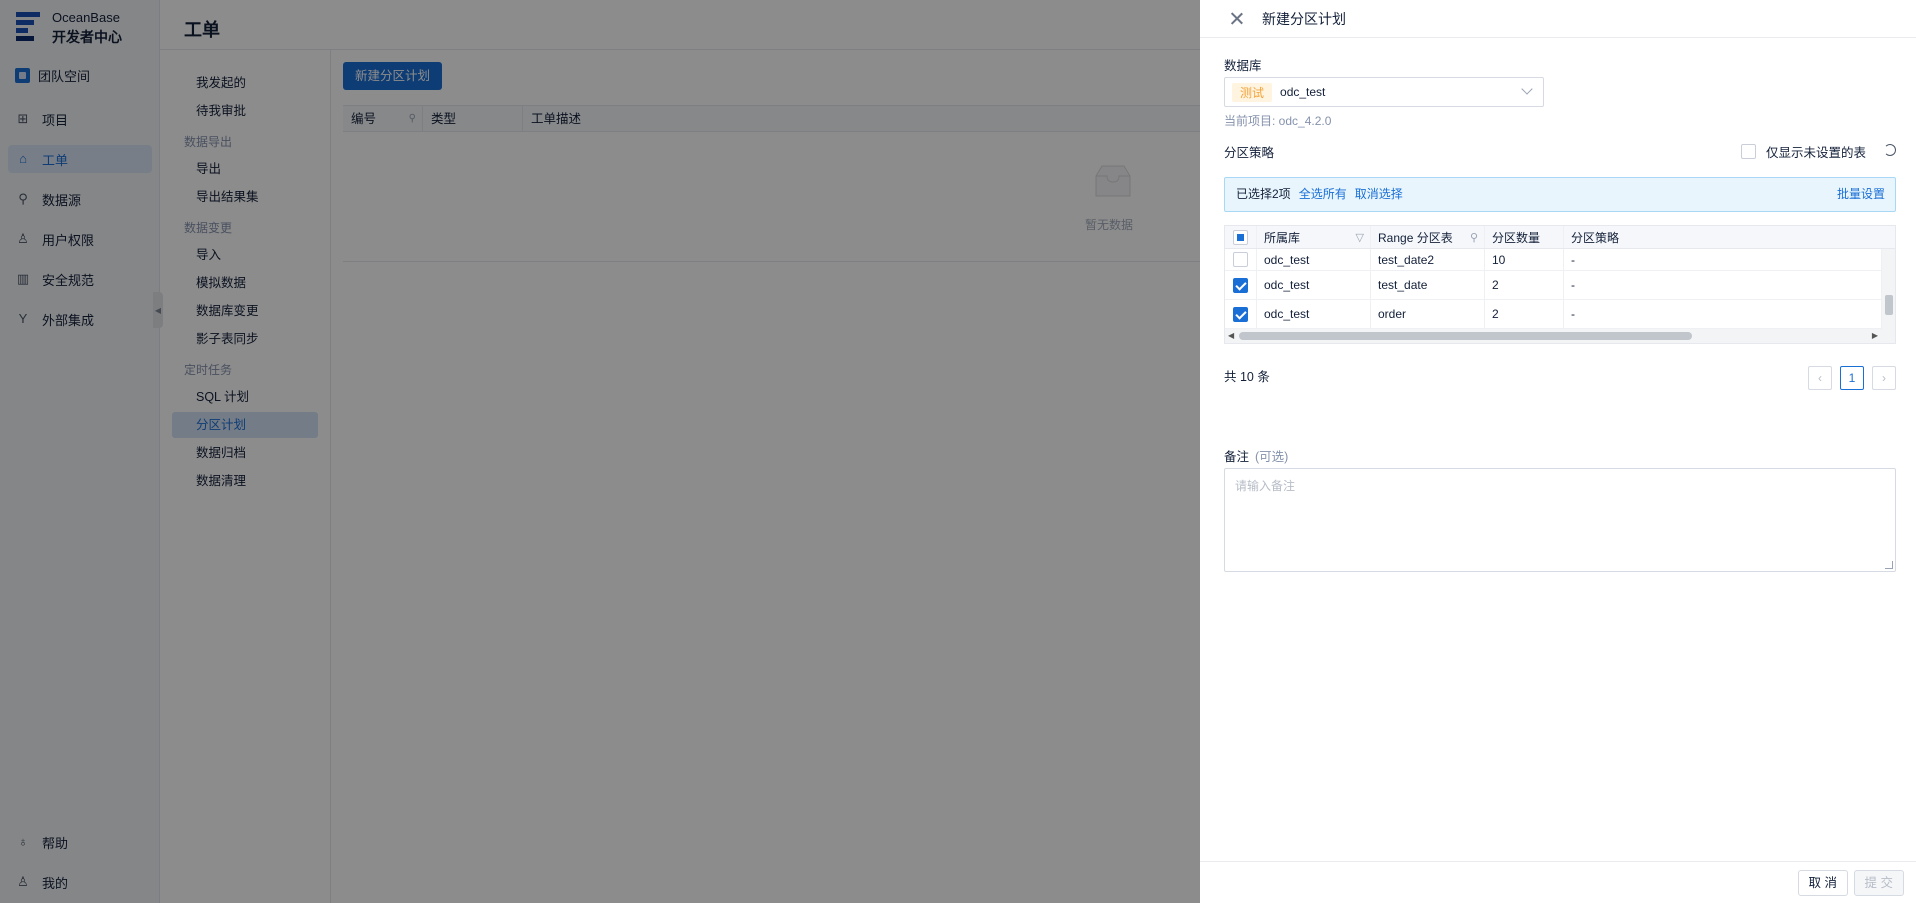 The height and width of the screenshot is (903, 1916). Describe the element at coordinates (1474, 237) in the screenshot. I see `search-icon: ⚲` at that location.